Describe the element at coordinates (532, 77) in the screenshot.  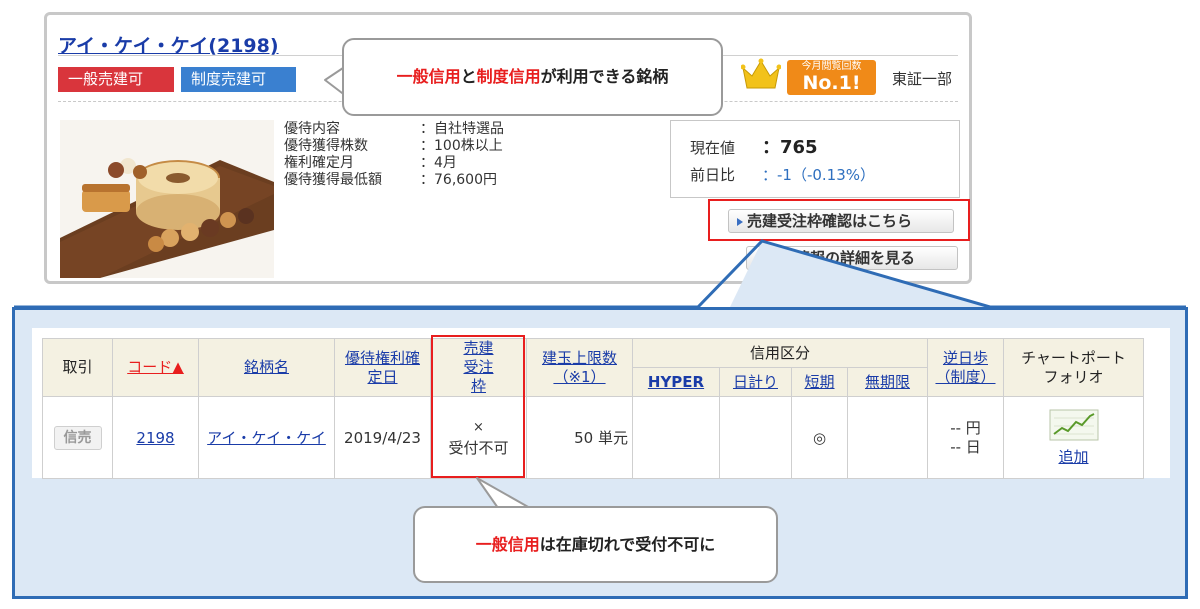
I see `callout-top: 一般信用と制度信用が利用できる銘柄` at that location.